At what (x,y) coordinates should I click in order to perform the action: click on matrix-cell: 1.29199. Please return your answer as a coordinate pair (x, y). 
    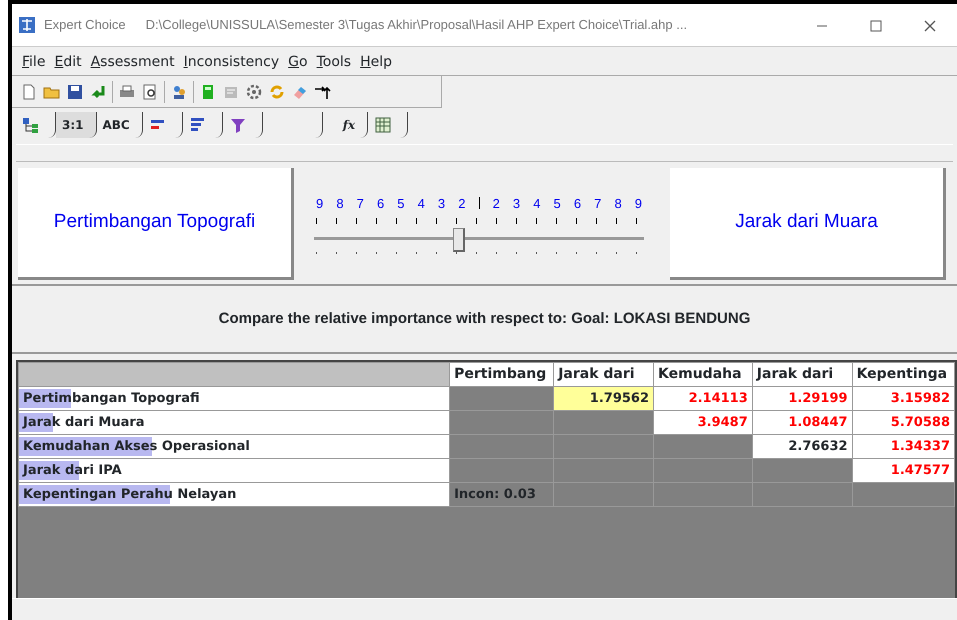
    Looking at the image, I should click on (802, 398).